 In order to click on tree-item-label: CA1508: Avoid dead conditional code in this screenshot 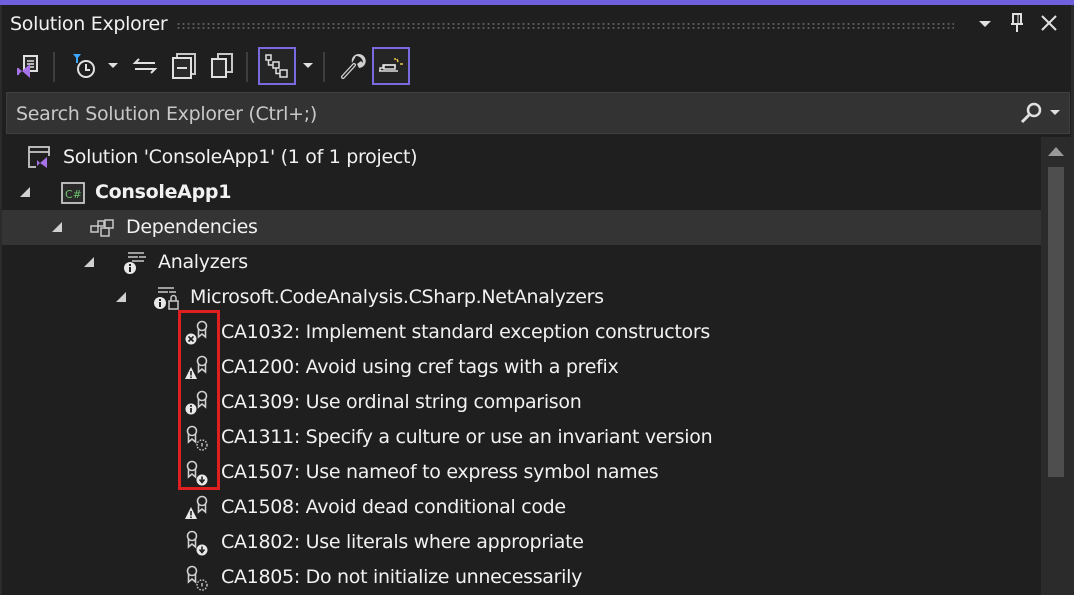, I will do `click(393, 507)`.